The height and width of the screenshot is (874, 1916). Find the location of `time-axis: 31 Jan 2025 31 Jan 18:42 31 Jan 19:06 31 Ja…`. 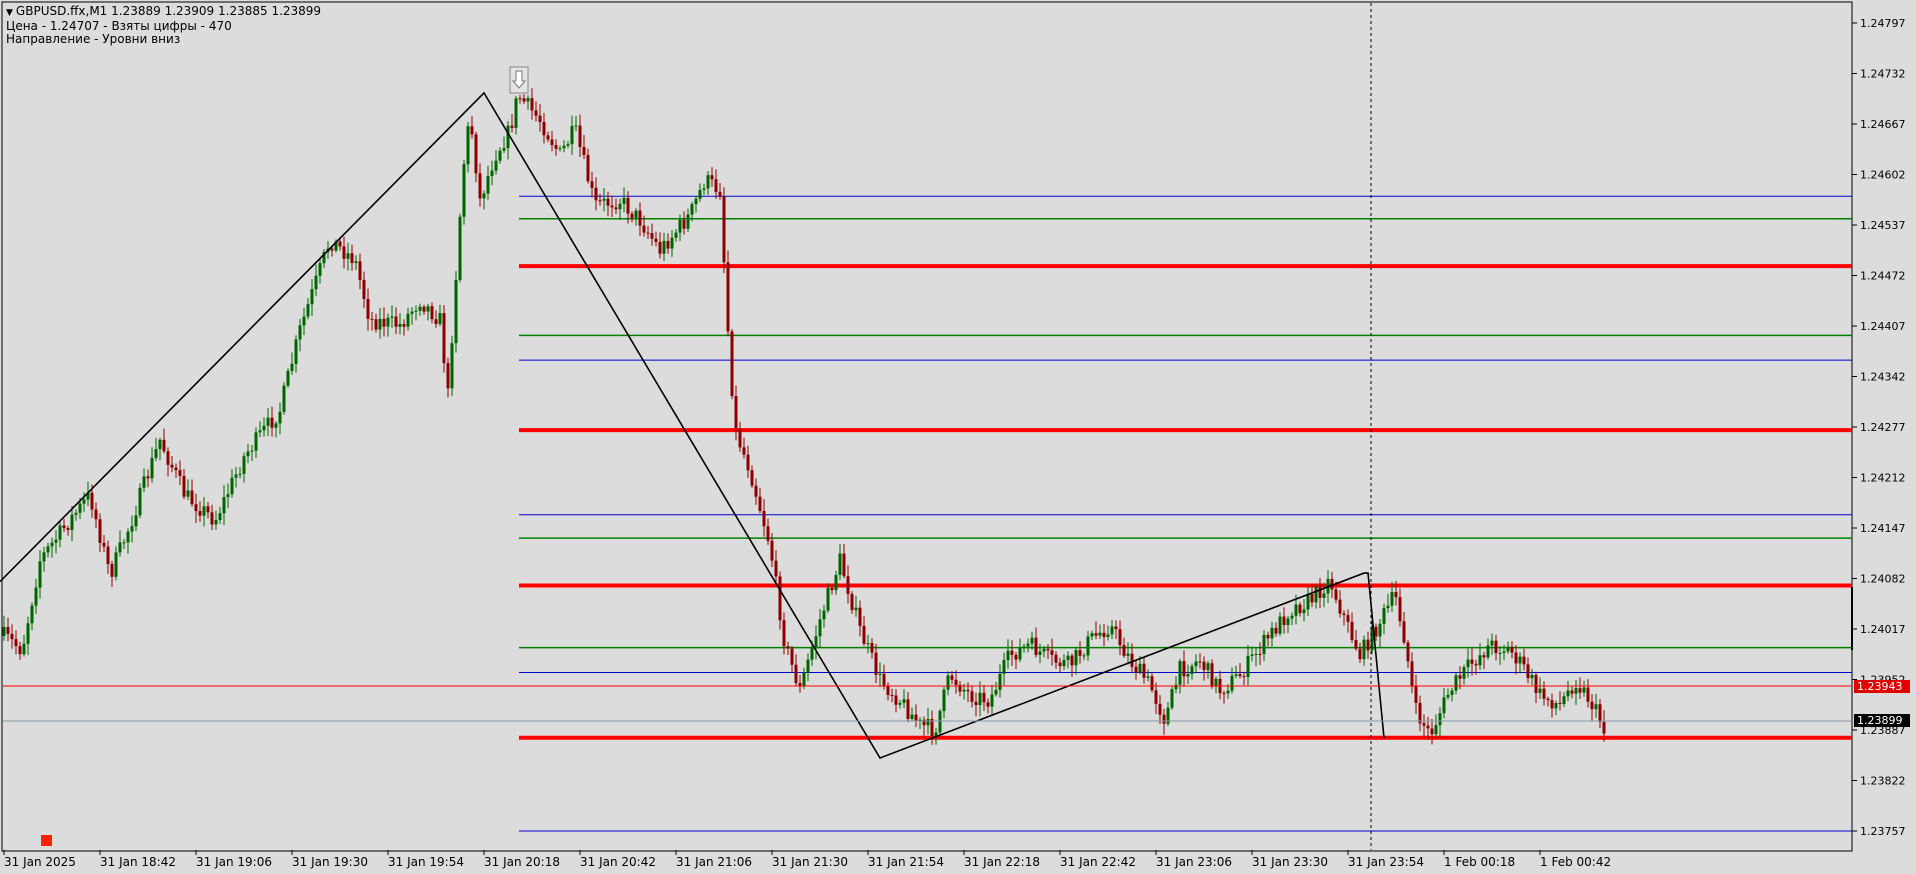

time-axis: 31 Jan 2025 31 Jan 18:42 31 Jan 19:06 31 Ja… is located at coordinates (807, 859).